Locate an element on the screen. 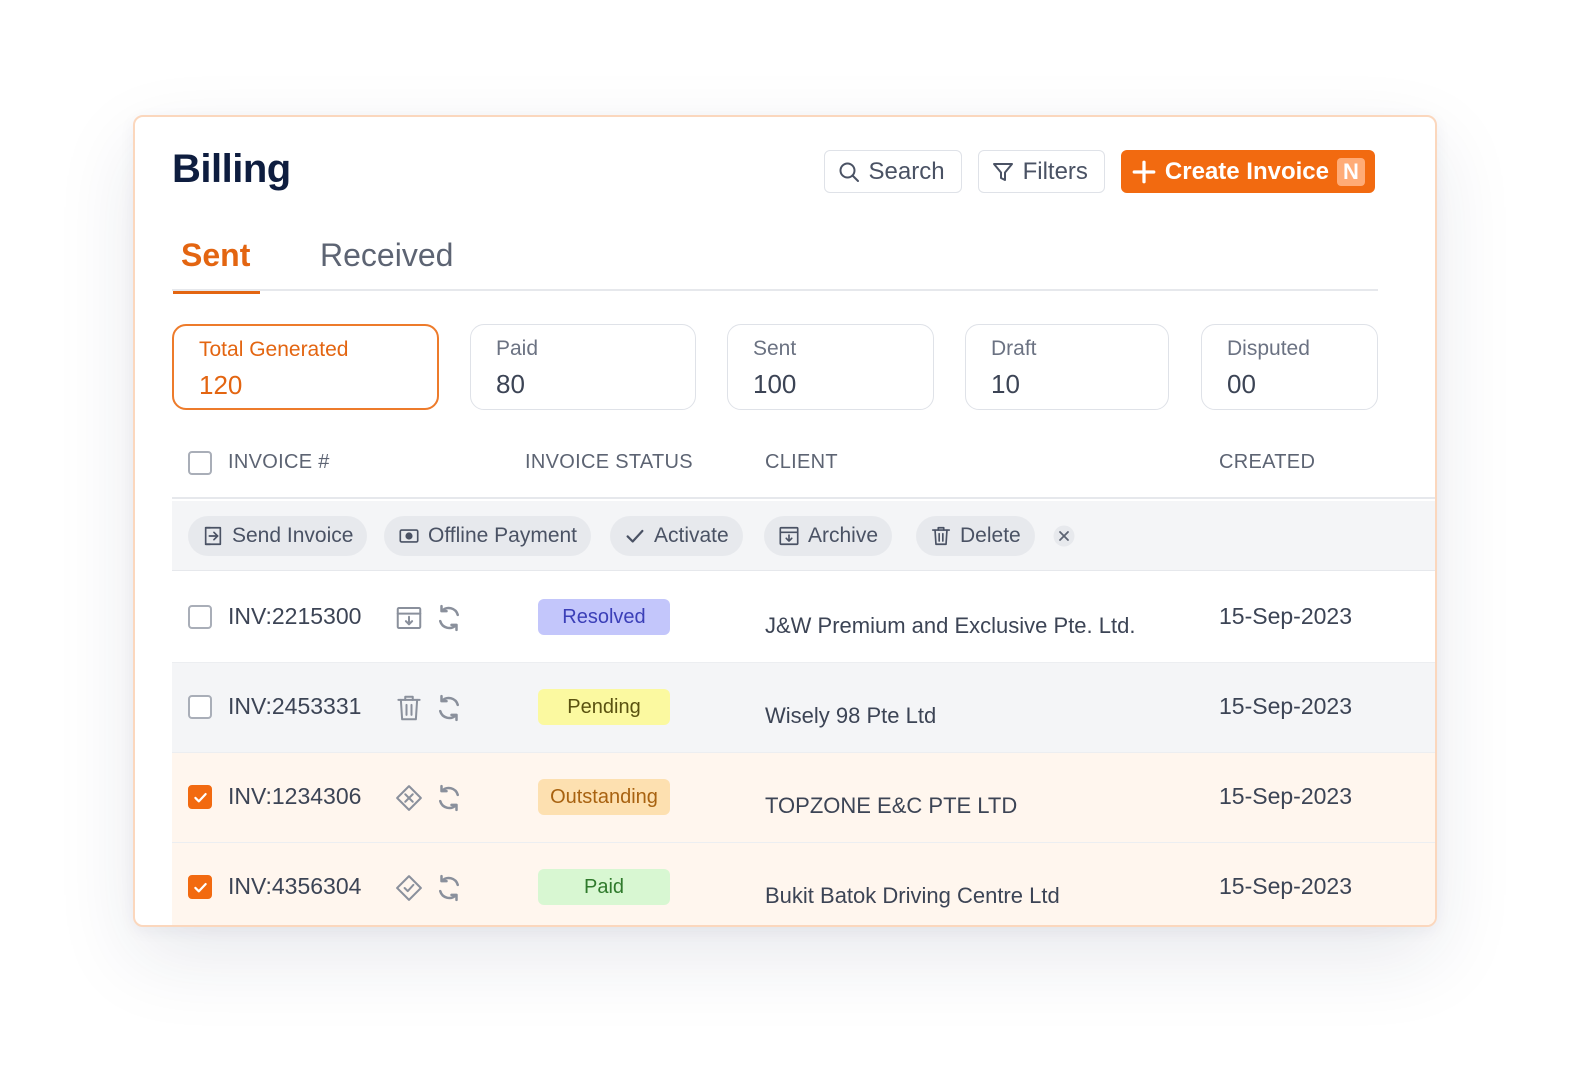 This screenshot has height=1086, width=1582. shortcut-key: N is located at coordinates (1351, 171).